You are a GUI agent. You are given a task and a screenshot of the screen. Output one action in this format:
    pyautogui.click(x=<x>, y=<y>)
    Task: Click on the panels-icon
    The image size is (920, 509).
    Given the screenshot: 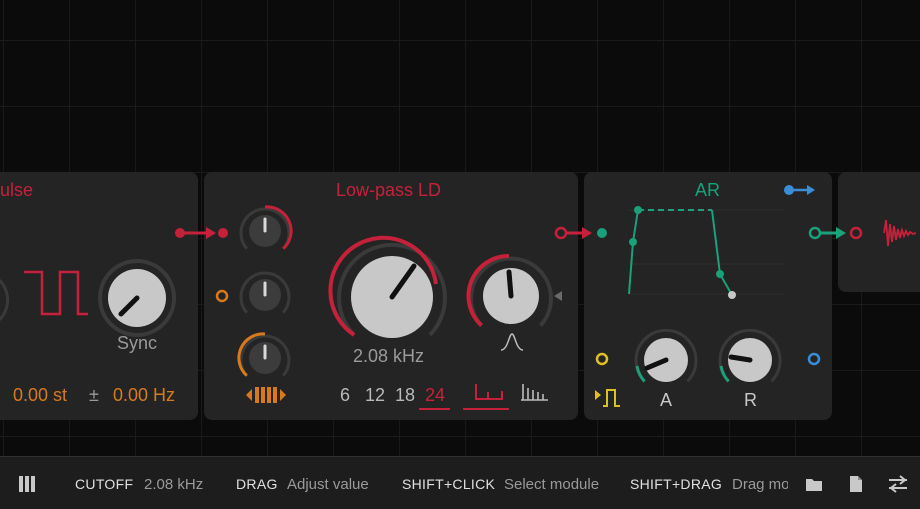 What is the action you would take?
    pyautogui.click(x=27, y=484)
    